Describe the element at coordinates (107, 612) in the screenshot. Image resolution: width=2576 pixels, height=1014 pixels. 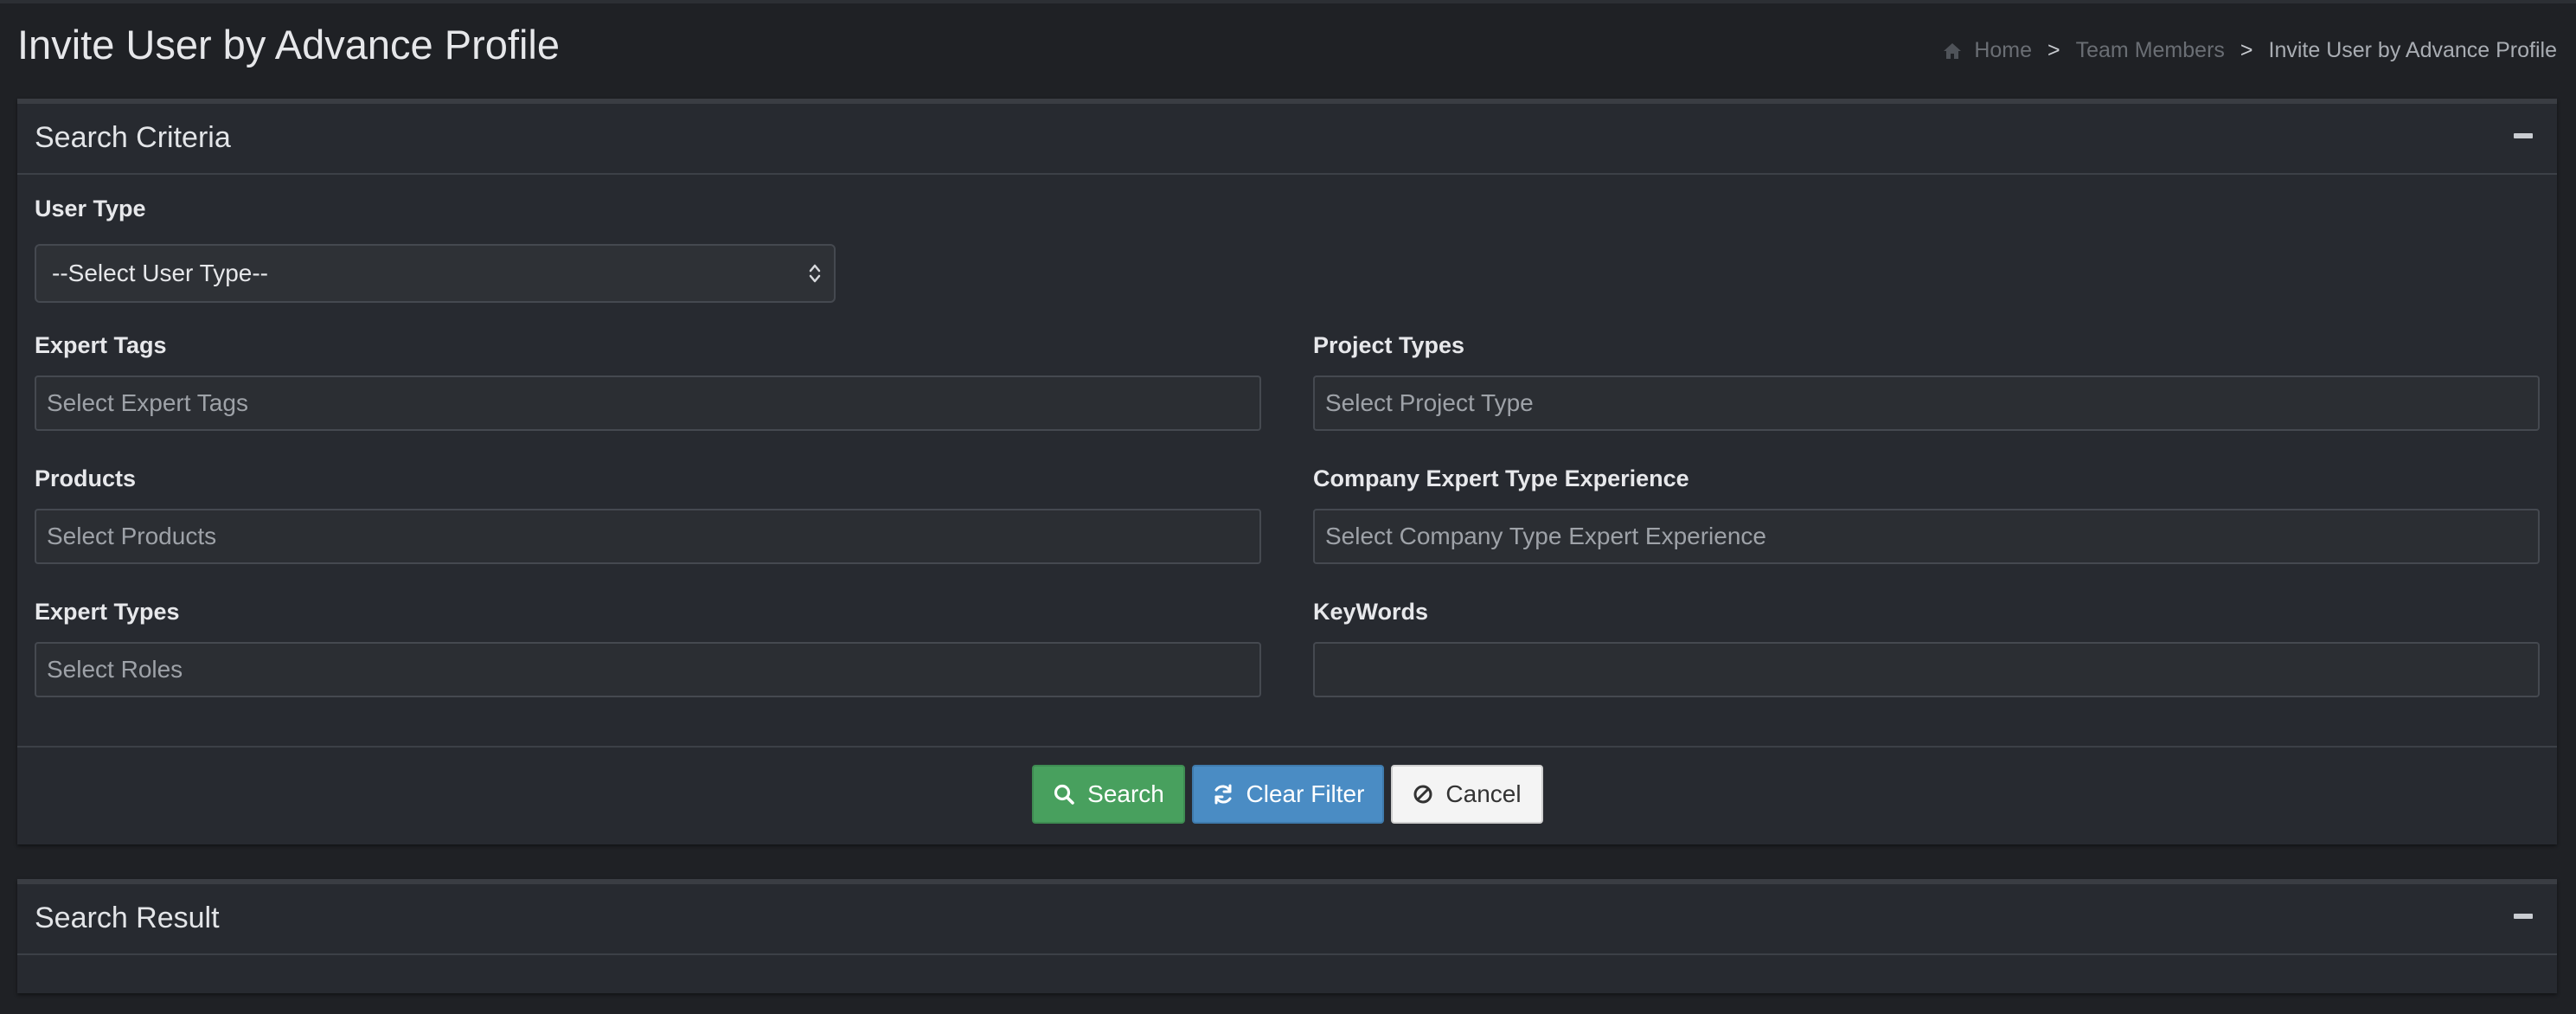
I see `expert-types-label: Expert Types` at that location.